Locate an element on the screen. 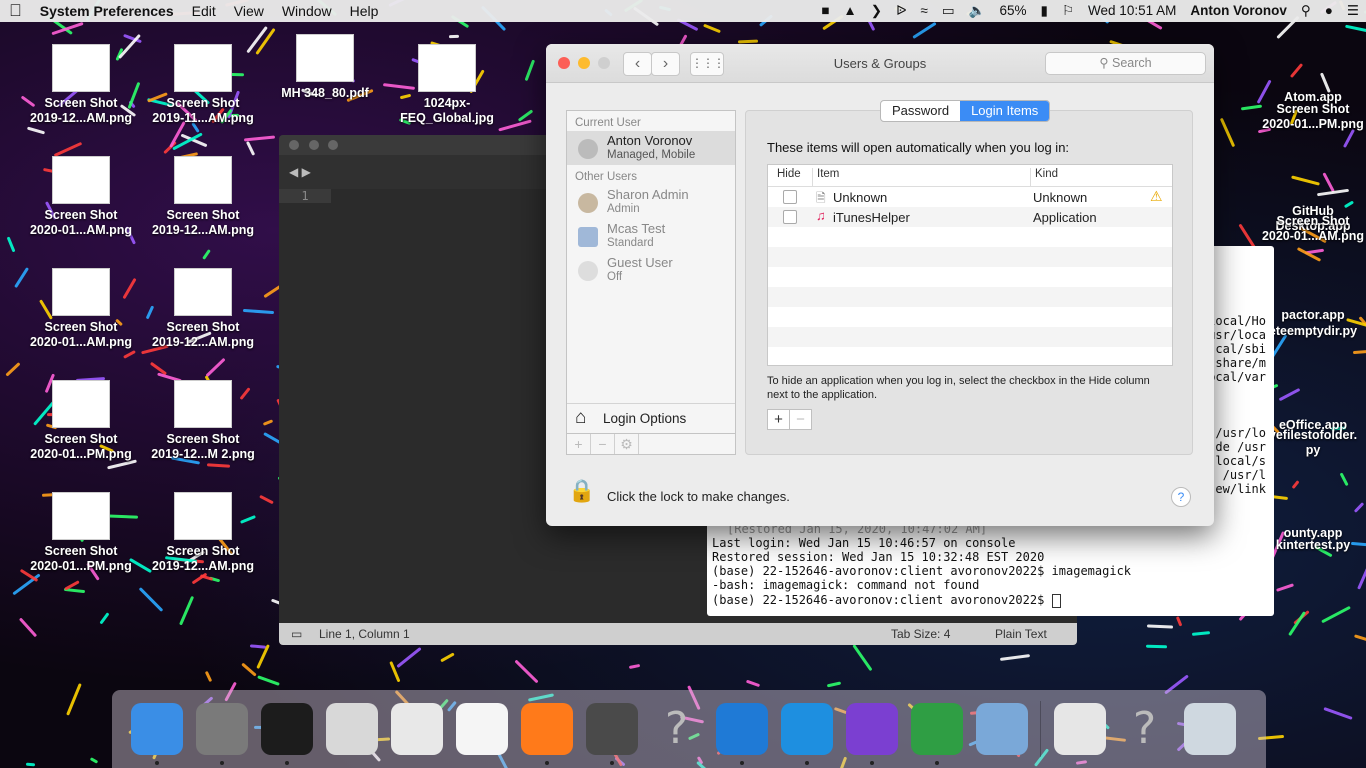 Image resolution: width=1366 pixels, height=768 pixels. desktop-icon: MH 348_80.pdf is located at coordinates (325, 67).